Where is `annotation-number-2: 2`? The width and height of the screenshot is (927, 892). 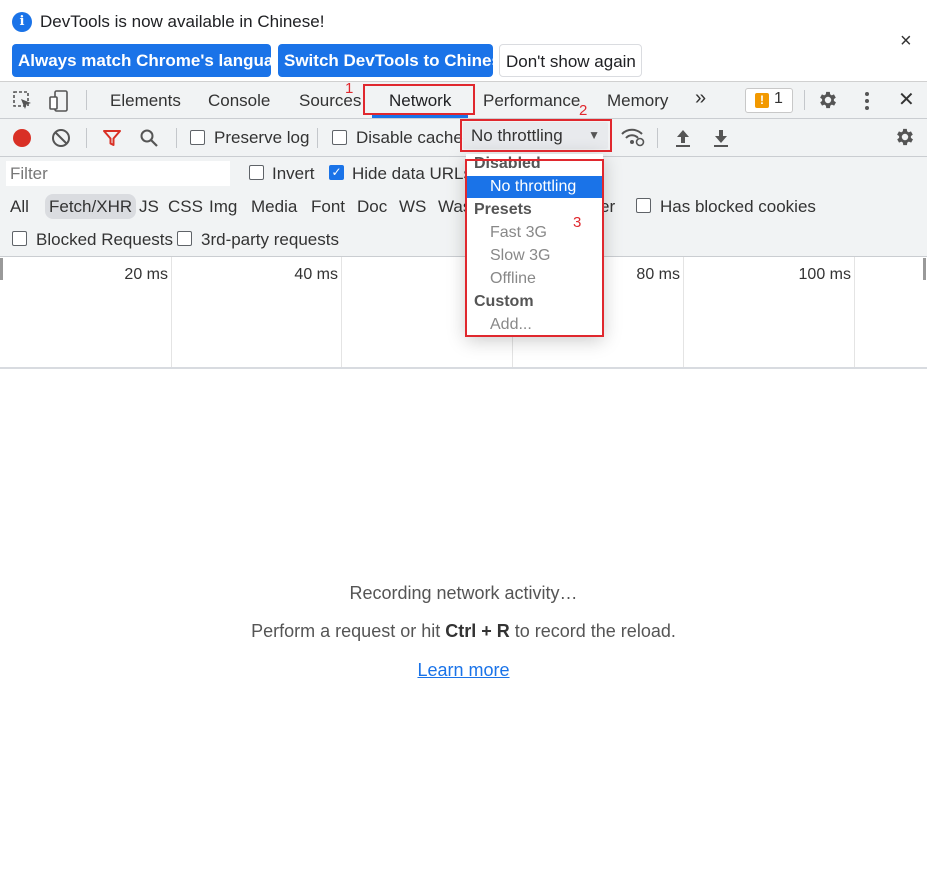
annotation-number-2: 2 is located at coordinates (583, 110).